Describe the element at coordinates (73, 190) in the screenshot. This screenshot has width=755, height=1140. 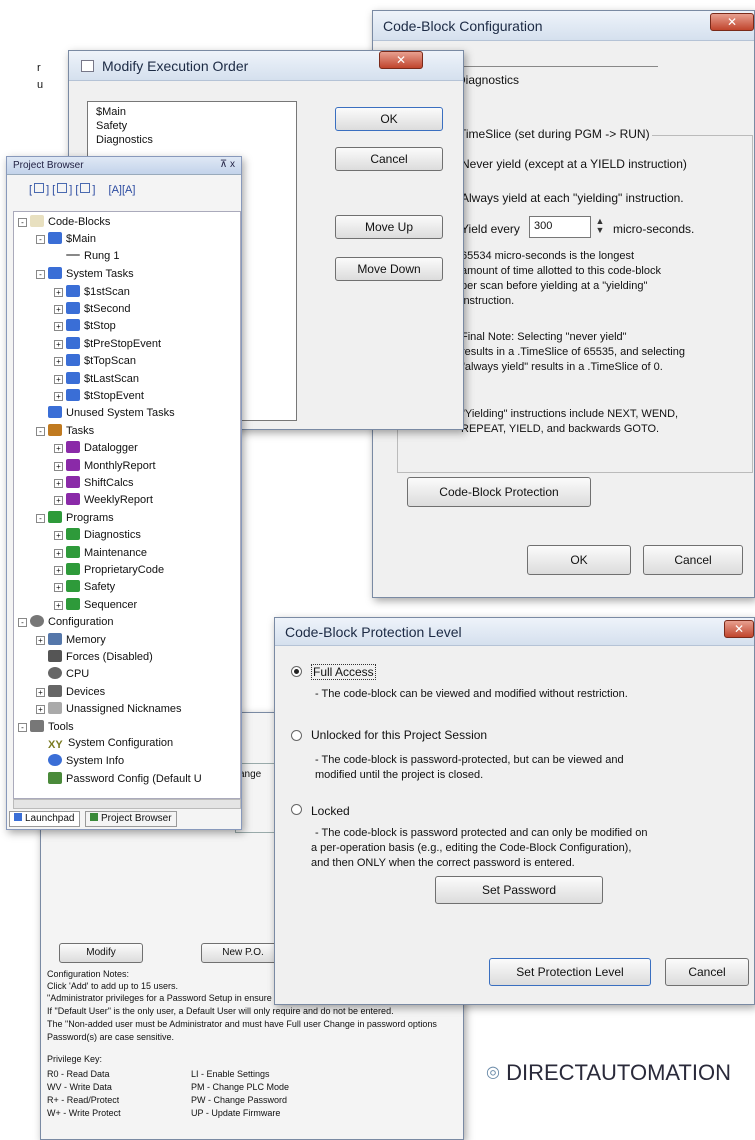
I see `toolbar-label-2: ] [` at that location.